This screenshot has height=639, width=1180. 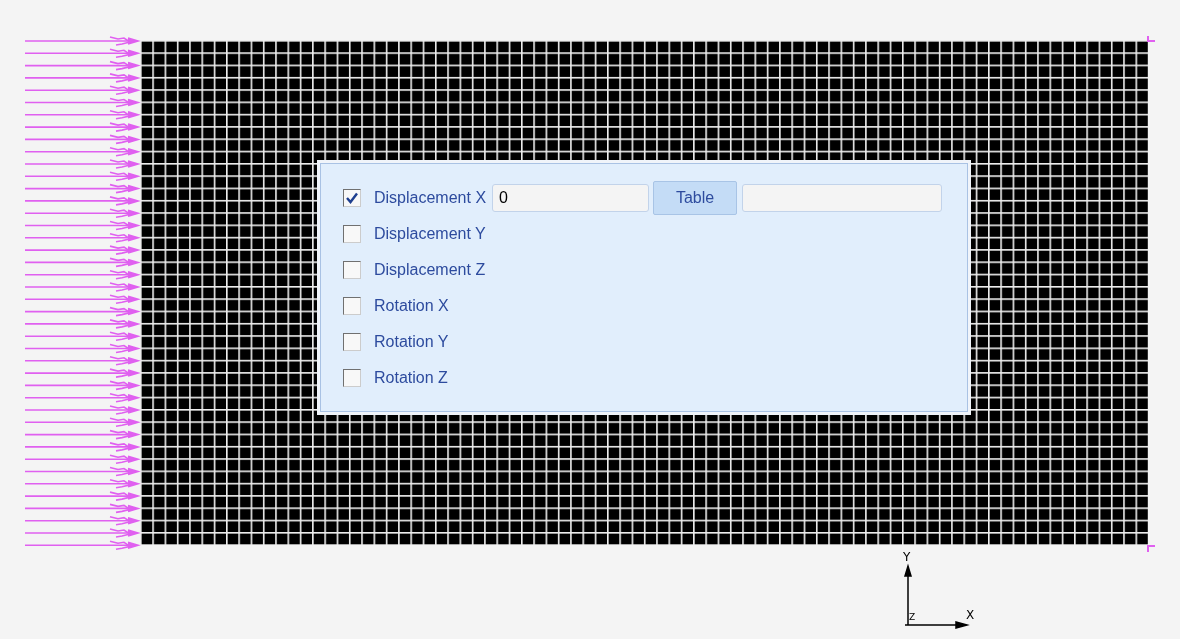 What do you see at coordinates (695, 198) in the screenshot?
I see `table-button: Table` at bounding box center [695, 198].